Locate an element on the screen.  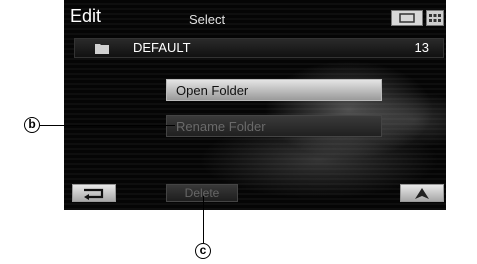
single-view-button is located at coordinates (407, 18).